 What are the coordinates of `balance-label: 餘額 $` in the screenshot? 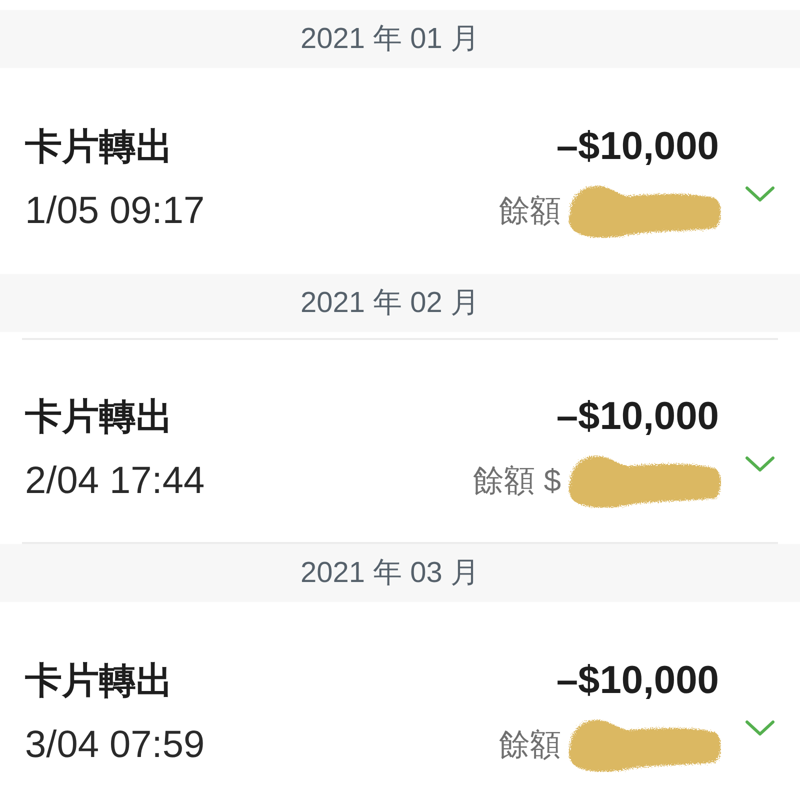 It's located at (517, 481).